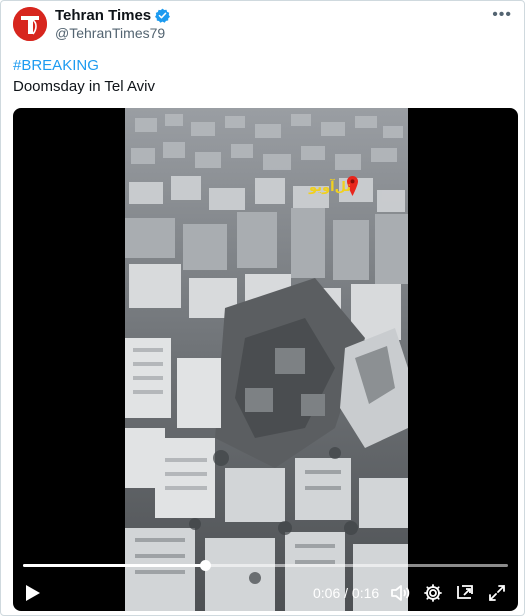 This screenshot has width=525, height=616. What do you see at coordinates (110, 33) in the screenshot?
I see `author-handle: @TehranTimes79` at bounding box center [110, 33].